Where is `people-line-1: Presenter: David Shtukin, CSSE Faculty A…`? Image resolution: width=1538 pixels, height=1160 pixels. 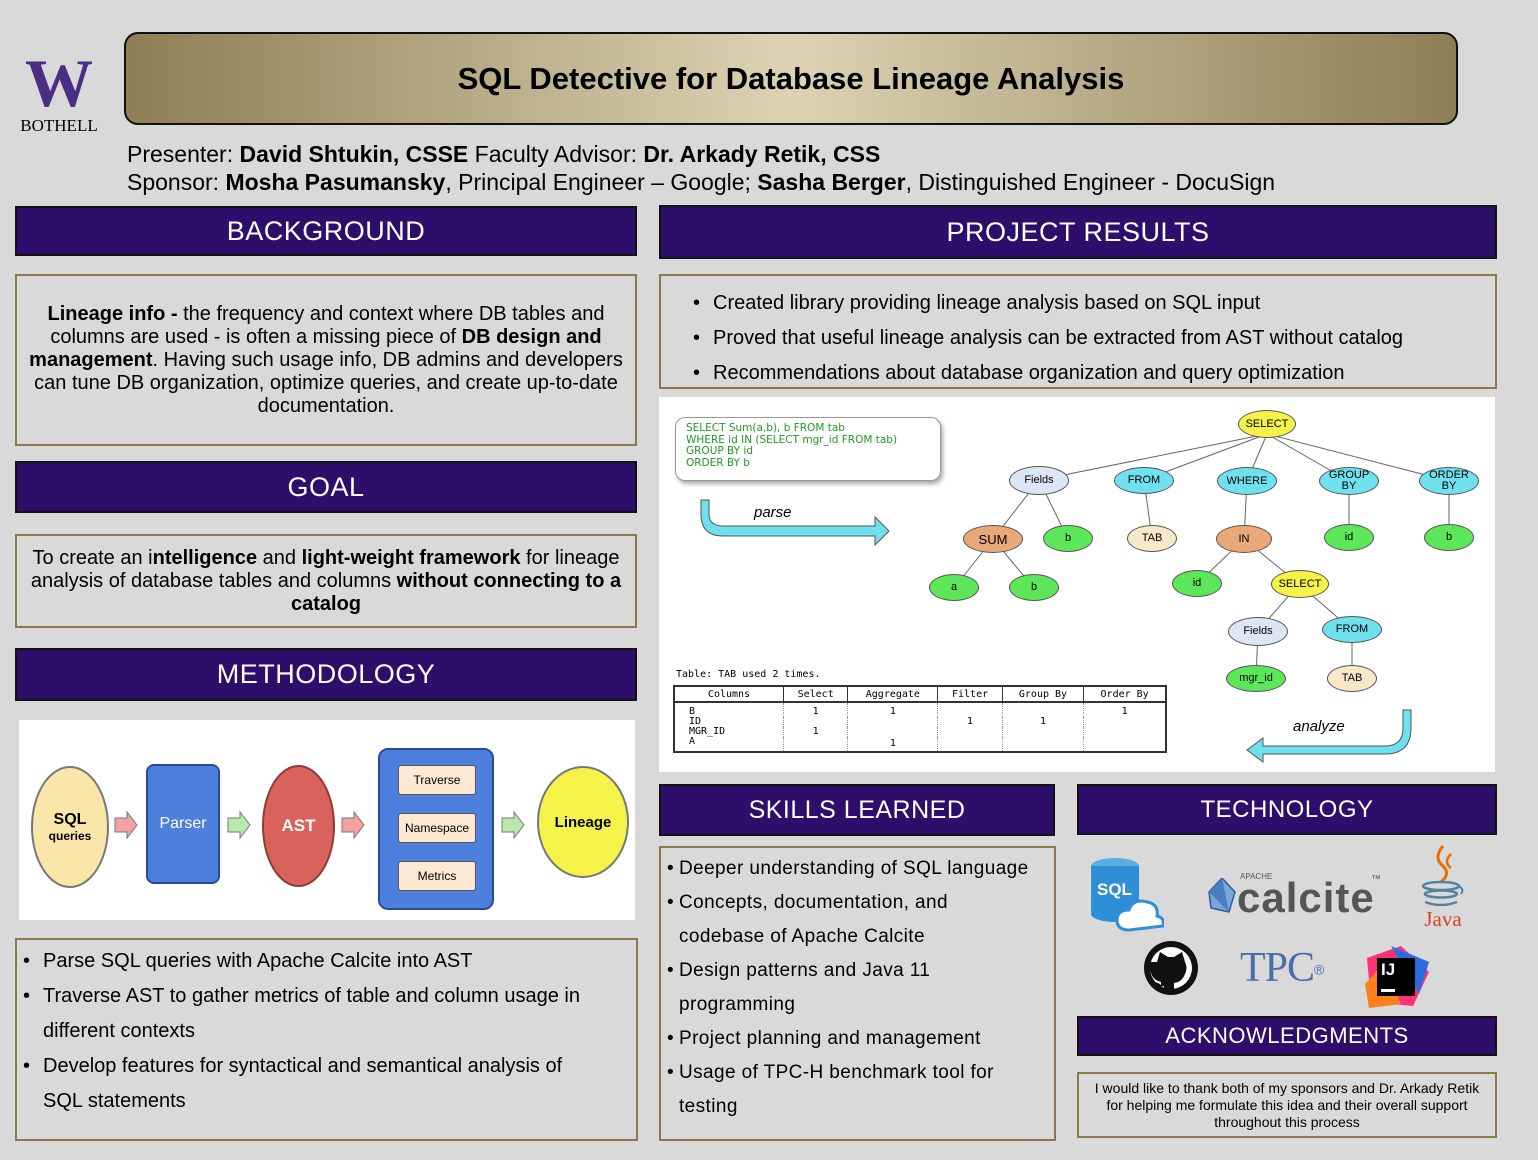
people-line-1: Presenter: David Shtukin, CSSE Faculty A… is located at coordinates (503, 154).